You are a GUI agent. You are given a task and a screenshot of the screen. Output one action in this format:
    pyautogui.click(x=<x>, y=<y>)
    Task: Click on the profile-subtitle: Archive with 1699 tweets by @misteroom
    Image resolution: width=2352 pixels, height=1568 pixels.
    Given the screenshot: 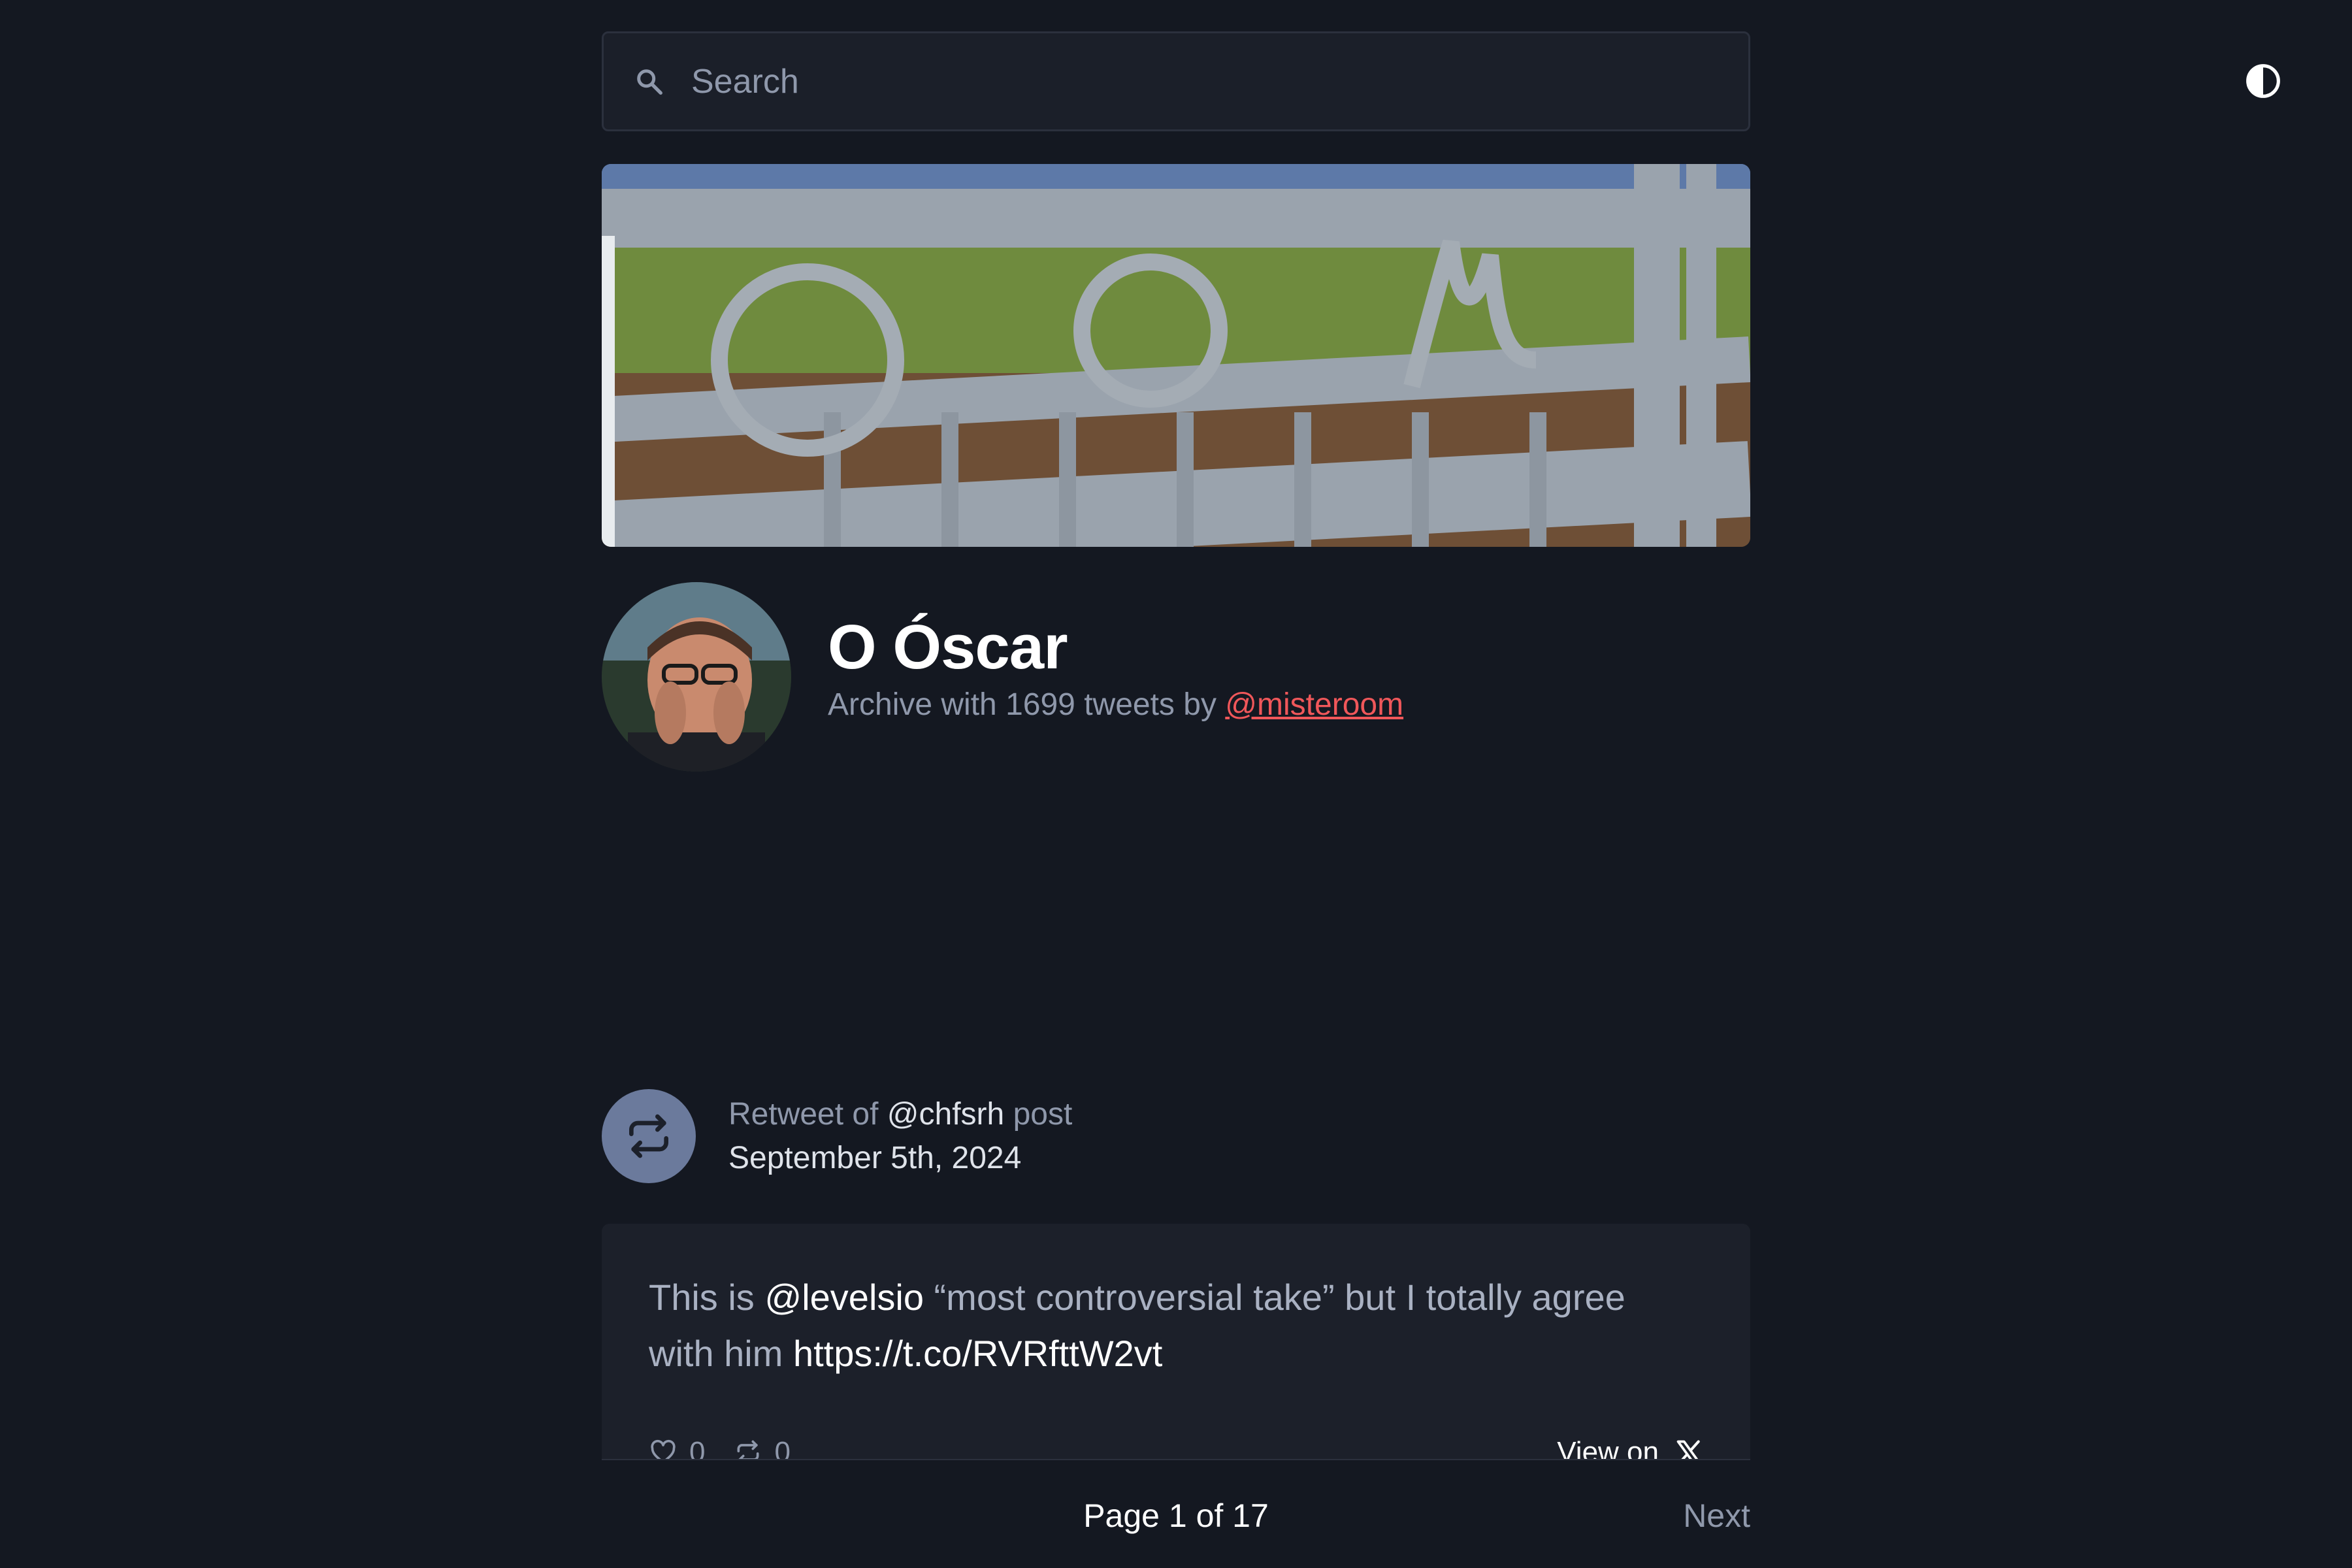 What is the action you would take?
    pyautogui.click(x=1115, y=705)
    